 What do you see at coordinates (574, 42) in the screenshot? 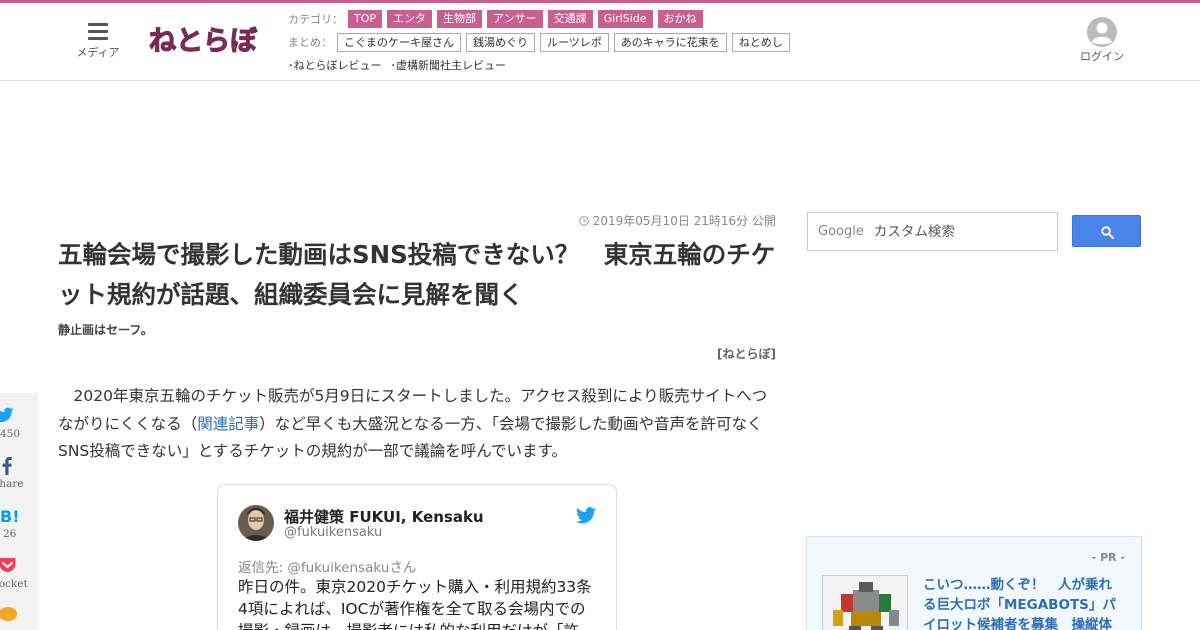
I see `summary-tag-roots: ルーツレポ` at bounding box center [574, 42].